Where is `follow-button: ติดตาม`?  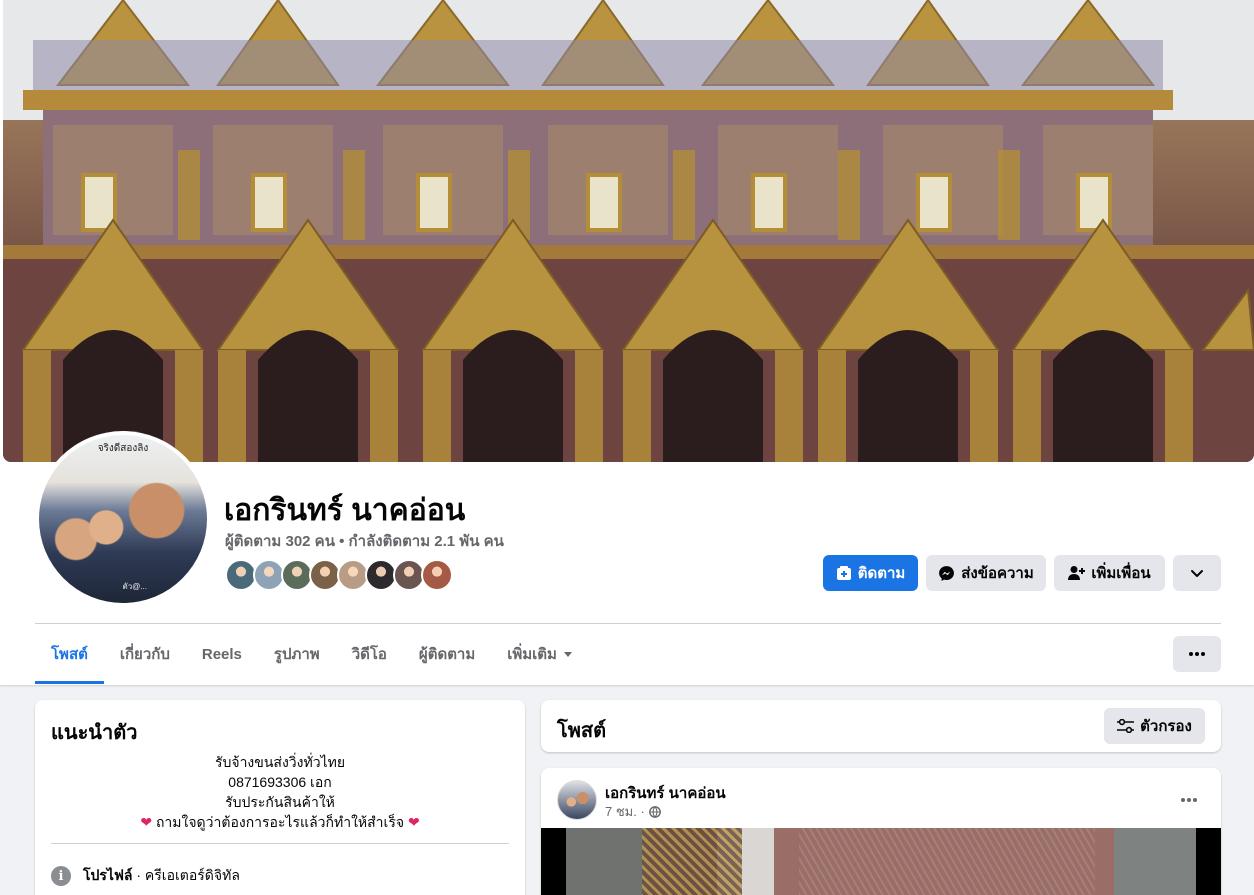 follow-button: ติดตาม is located at coordinates (870, 573).